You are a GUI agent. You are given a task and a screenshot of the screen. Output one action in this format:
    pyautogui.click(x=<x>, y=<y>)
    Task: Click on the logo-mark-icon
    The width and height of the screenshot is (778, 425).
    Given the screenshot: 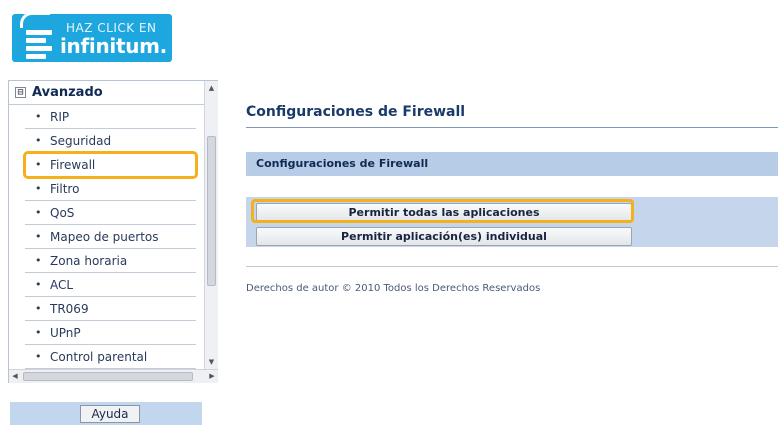 What is the action you would take?
    pyautogui.click(x=36, y=35)
    